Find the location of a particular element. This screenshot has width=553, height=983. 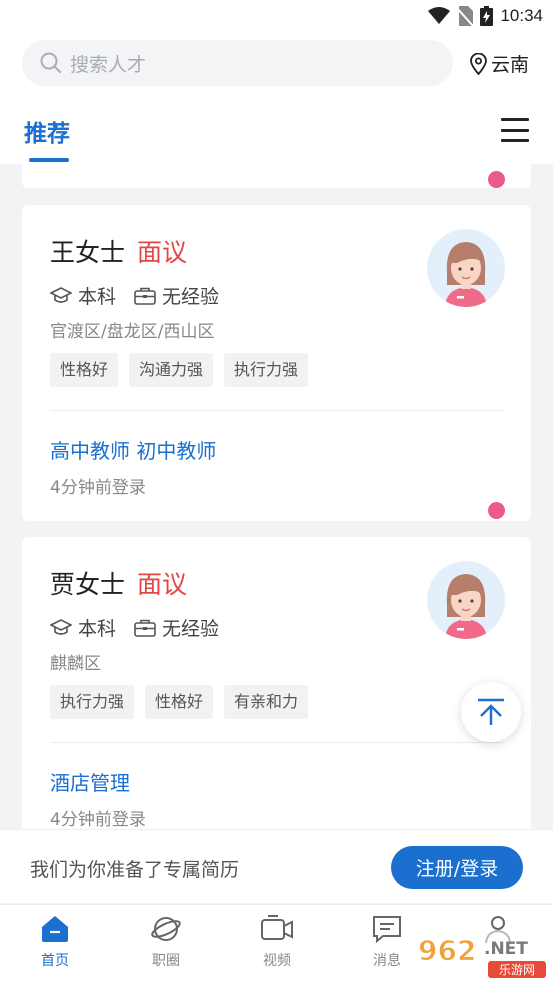

planet-icon is located at coordinates (166, 929).